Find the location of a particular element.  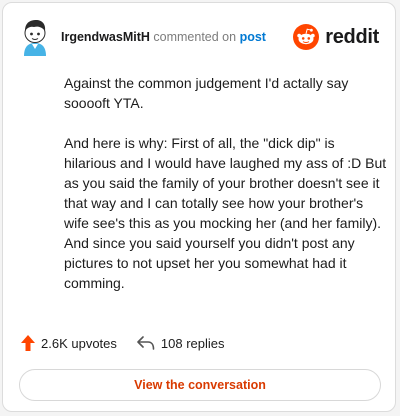

username: IrgendwasMitH is located at coordinates (105, 37).